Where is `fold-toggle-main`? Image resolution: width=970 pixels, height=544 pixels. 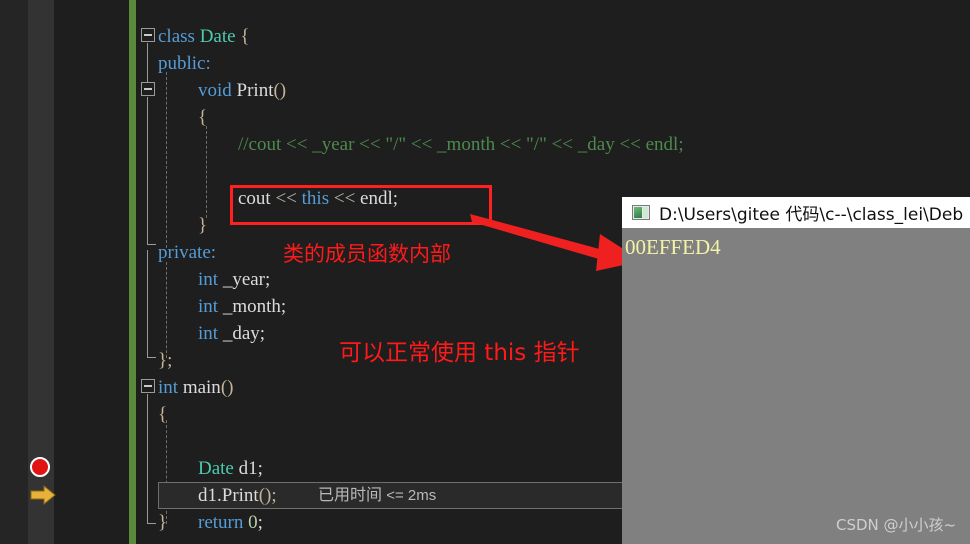
fold-toggle-main is located at coordinates (148, 386).